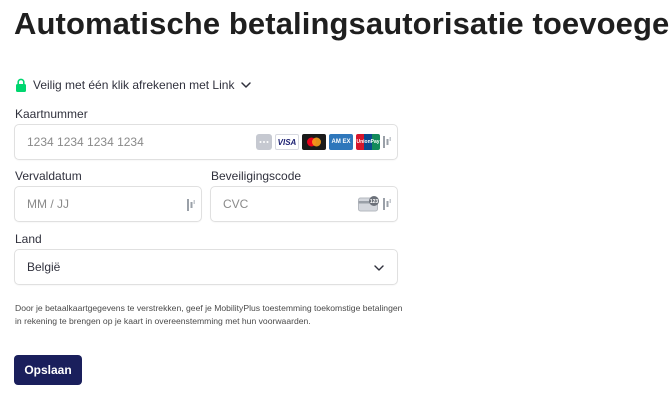 The height and width of the screenshot is (405, 670). What do you see at coordinates (206, 142) in the screenshot?
I see `card-number-input: 1234 1234 1234 1234 VISA AM EX UnionPay` at bounding box center [206, 142].